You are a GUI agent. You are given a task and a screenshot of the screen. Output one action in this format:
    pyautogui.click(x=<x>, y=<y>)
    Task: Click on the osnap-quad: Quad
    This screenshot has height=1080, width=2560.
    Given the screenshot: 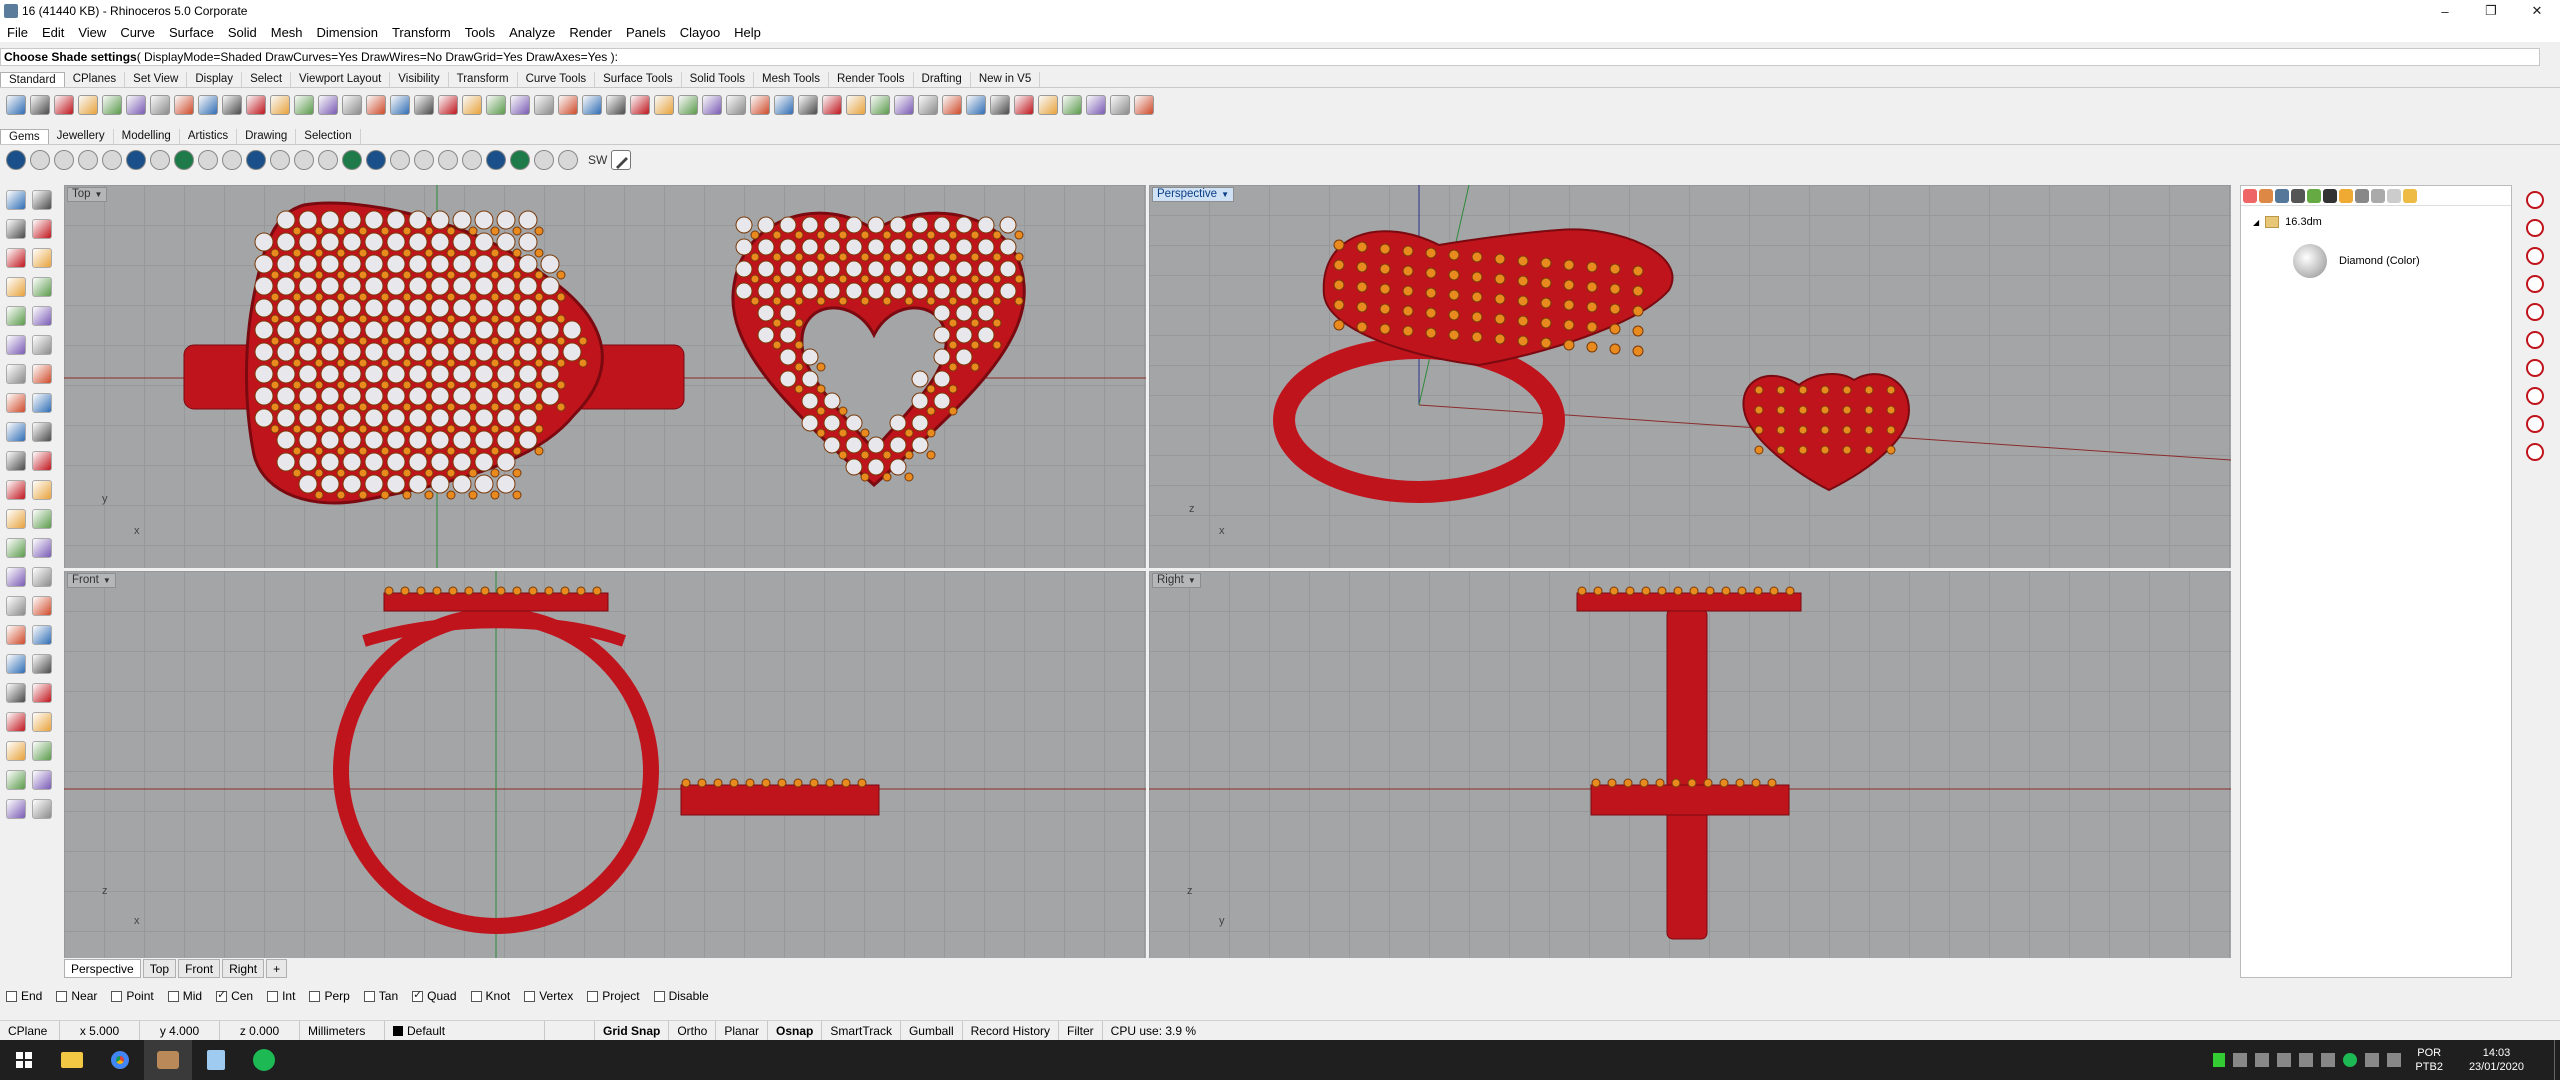 What is the action you would take?
    pyautogui.click(x=434, y=995)
    